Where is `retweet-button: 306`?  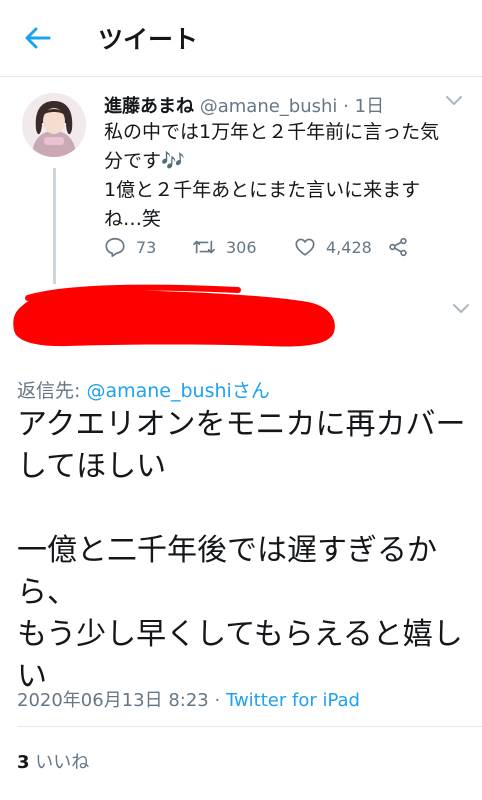 retweet-button: 306 is located at coordinates (224, 247).